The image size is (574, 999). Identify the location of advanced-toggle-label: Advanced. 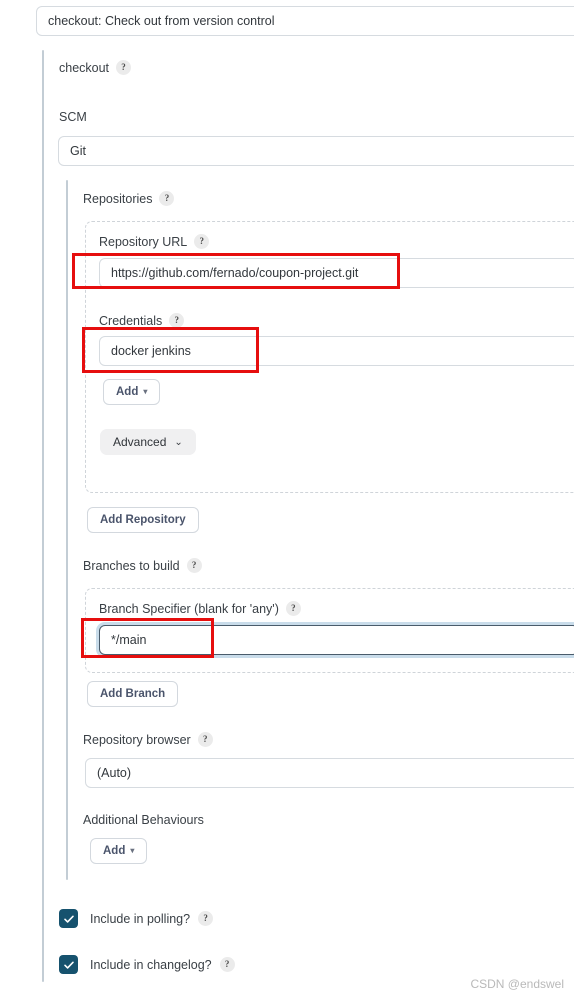
(140, 442).